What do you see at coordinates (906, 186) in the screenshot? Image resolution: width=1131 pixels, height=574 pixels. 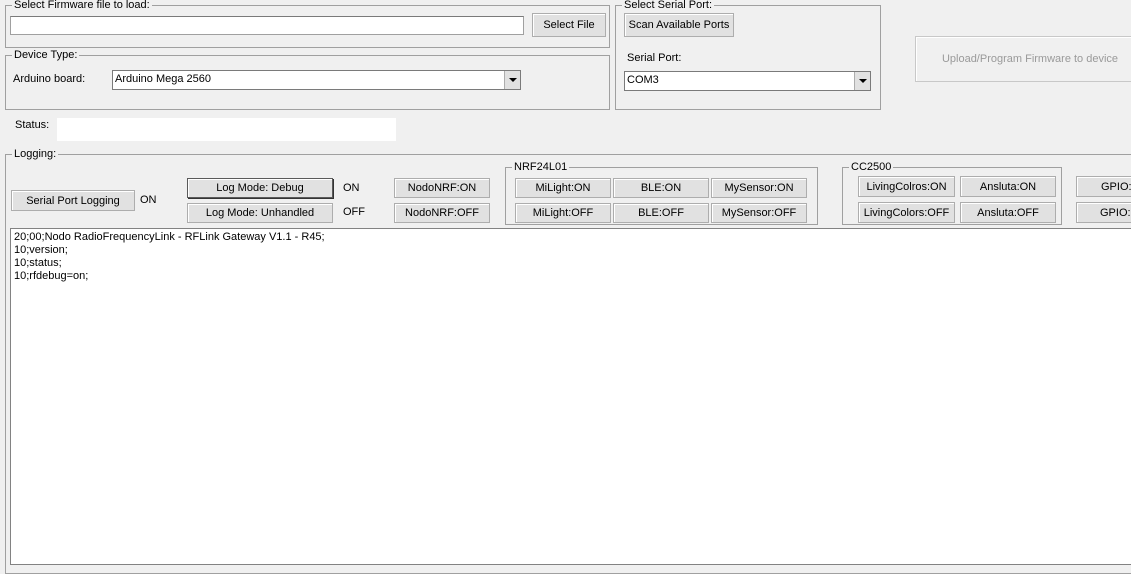 I see `livingcolros-on-button: LivingColros:ON` at bounding box center [906, 186].